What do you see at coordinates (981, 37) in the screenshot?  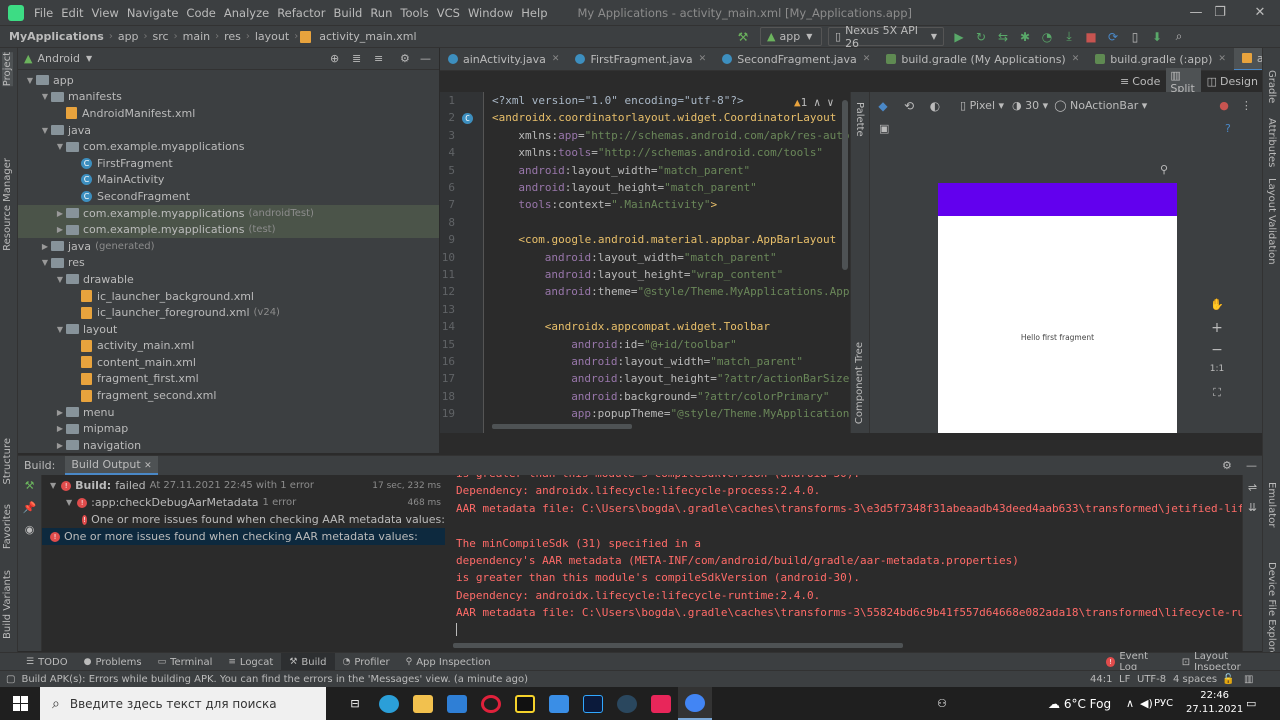 I see `apply-changes-icon: ↻` at bounding box center [981, 37].